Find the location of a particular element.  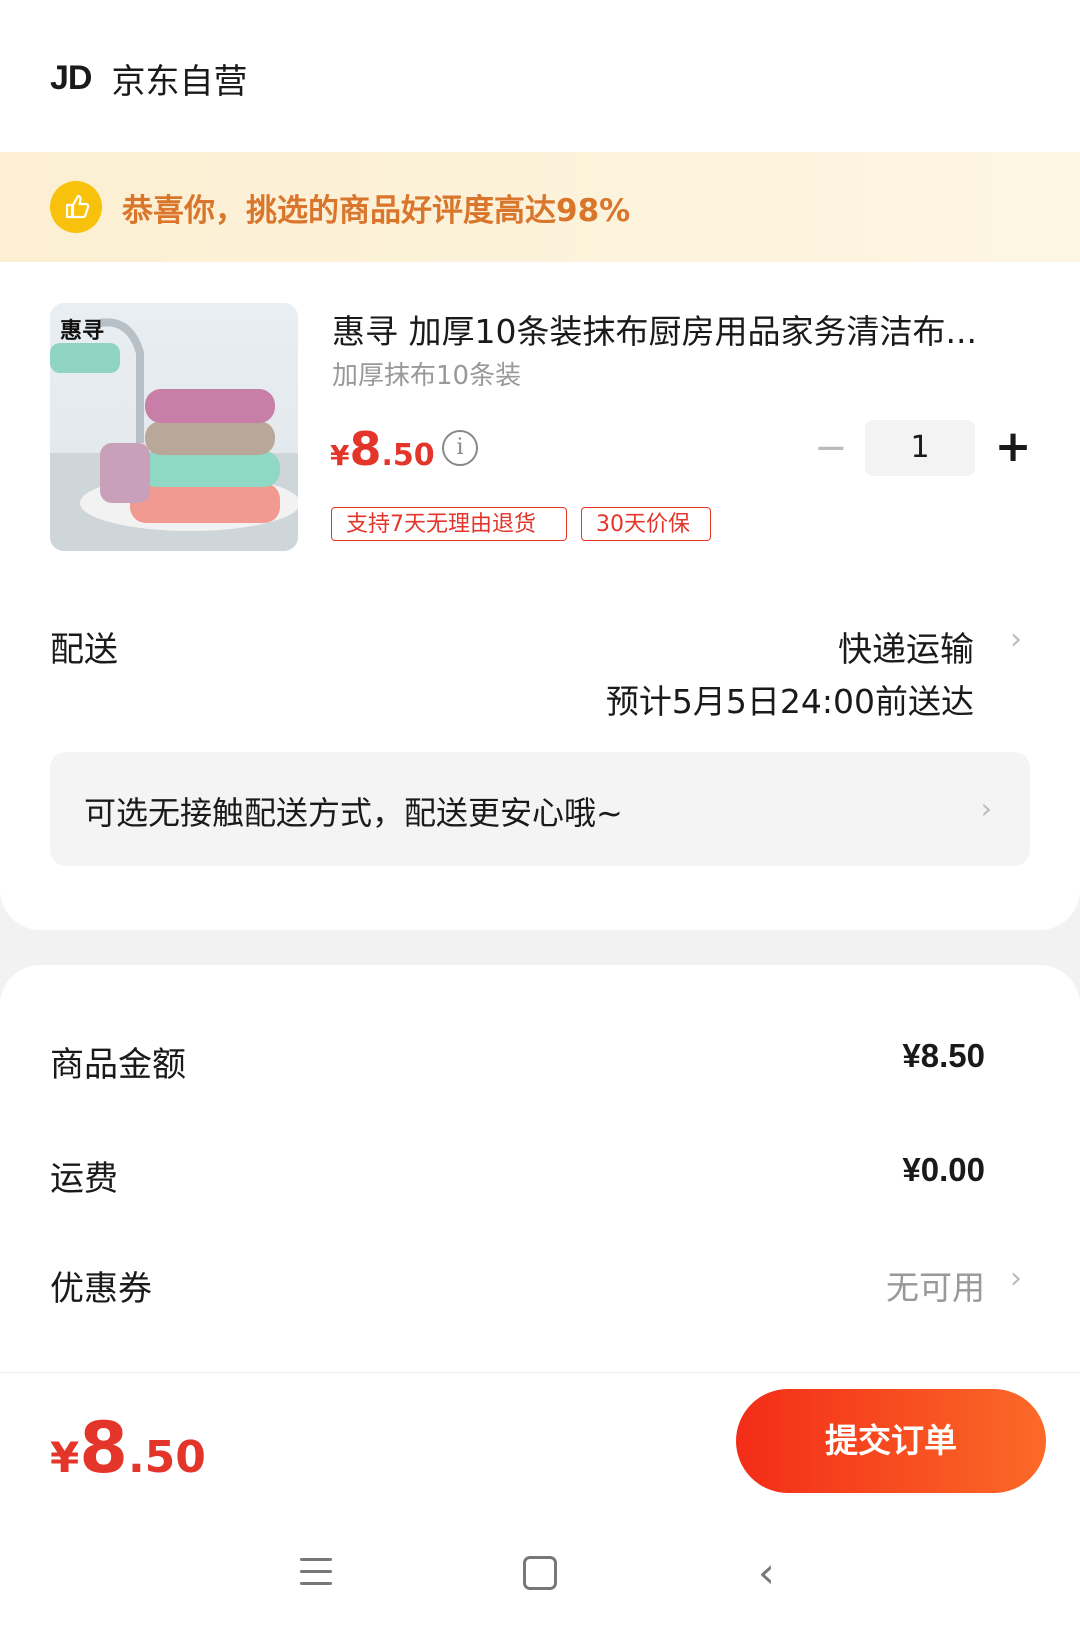

delivery-eta: 预计5月5日24:00前送达 is located at coordinates (789, 701).